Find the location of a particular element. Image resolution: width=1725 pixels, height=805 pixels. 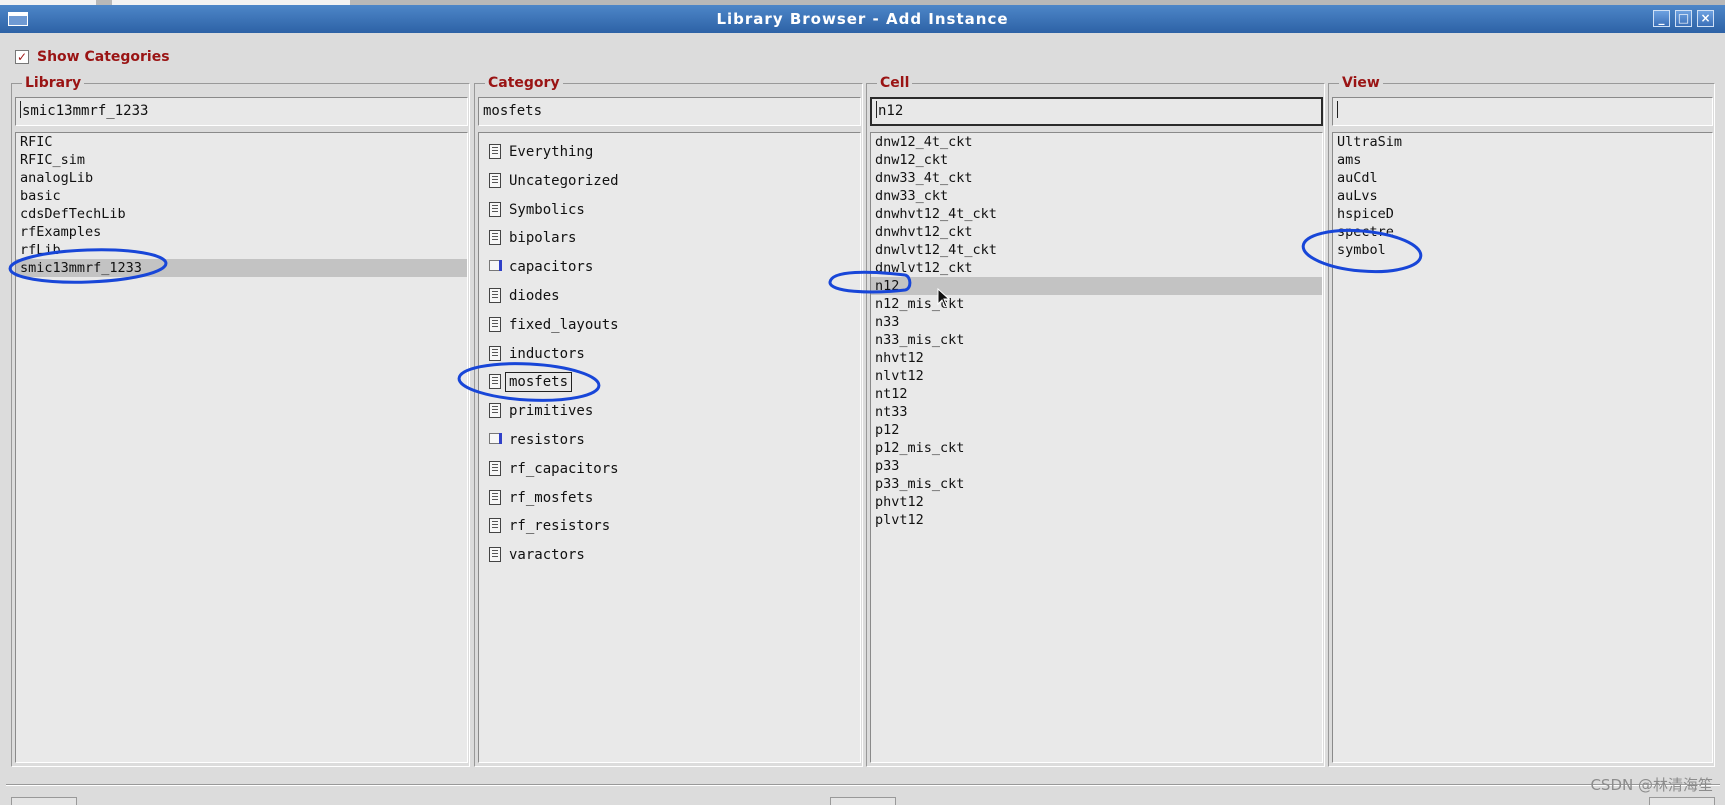

cell-list-item: dnw12_ckt is located at coordinates (1096, 160).